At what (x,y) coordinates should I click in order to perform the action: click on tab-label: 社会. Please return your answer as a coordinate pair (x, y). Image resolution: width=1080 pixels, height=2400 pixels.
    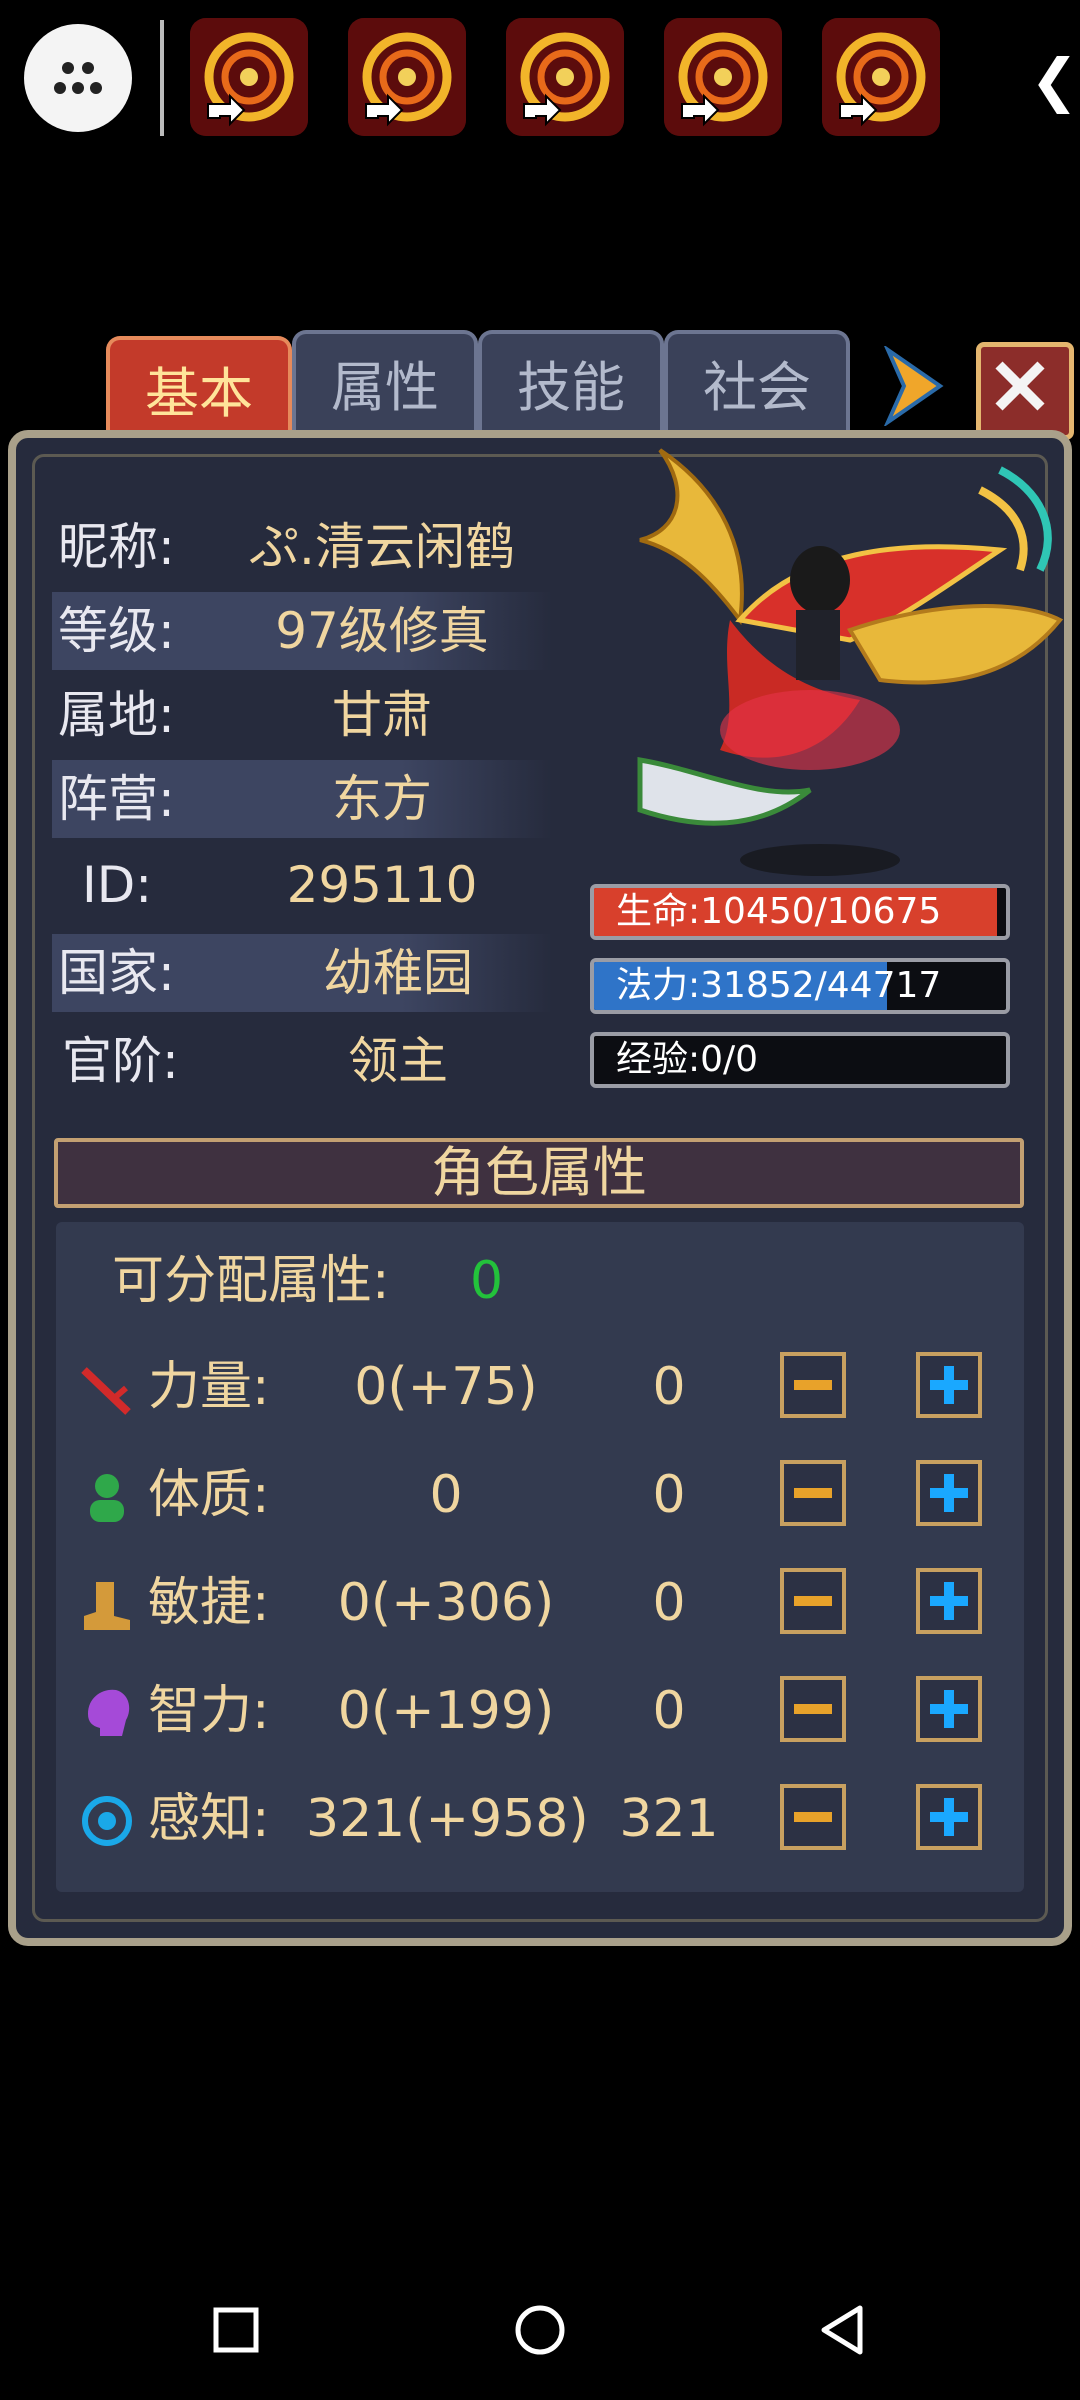
    Looking at the image, I should click on (757, 387).